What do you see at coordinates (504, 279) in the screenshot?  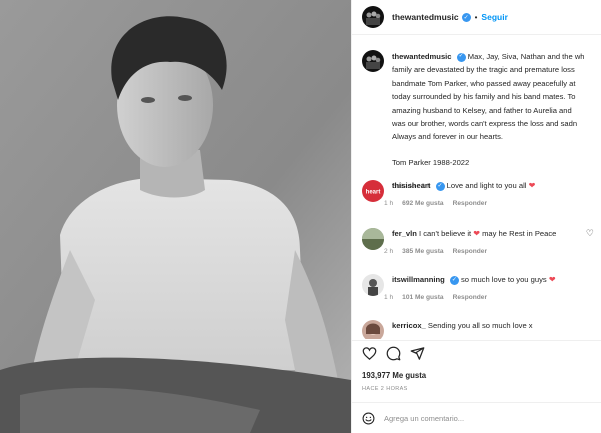 I see `comment-text: so much love to you guys` at bounding box center [504, 279].